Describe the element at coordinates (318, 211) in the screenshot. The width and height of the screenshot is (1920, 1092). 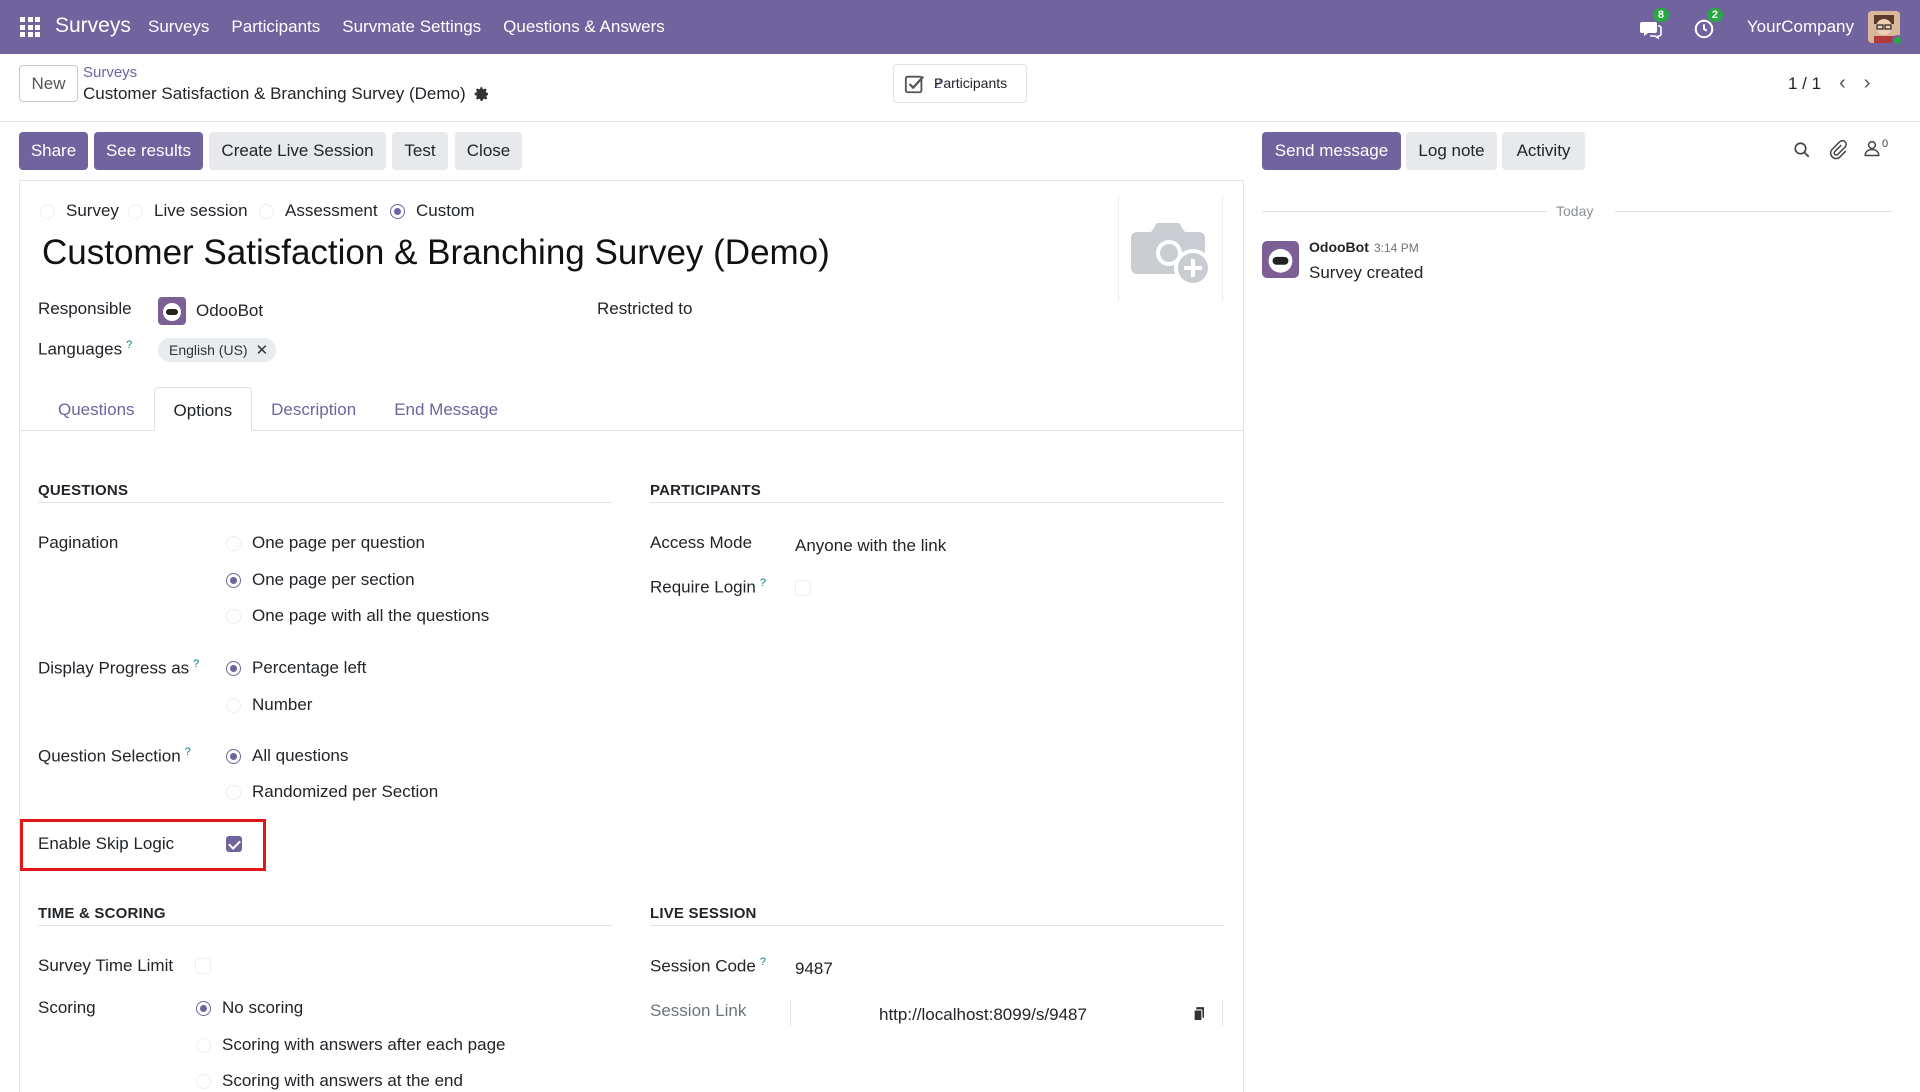
I see `survey-type-assessment: Assessment` at that location.